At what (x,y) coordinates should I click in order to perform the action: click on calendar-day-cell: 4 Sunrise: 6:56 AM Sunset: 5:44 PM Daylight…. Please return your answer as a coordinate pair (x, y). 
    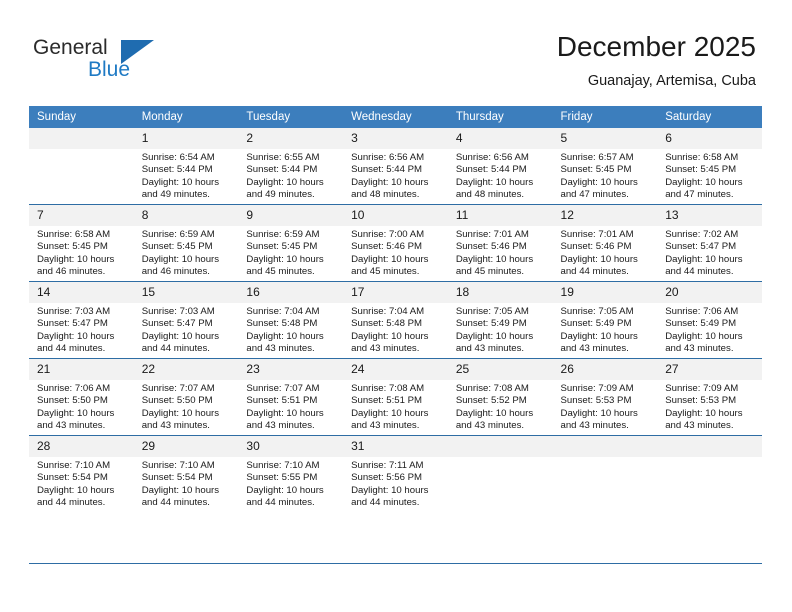
    Looking at the image, I should click on (500, 166).